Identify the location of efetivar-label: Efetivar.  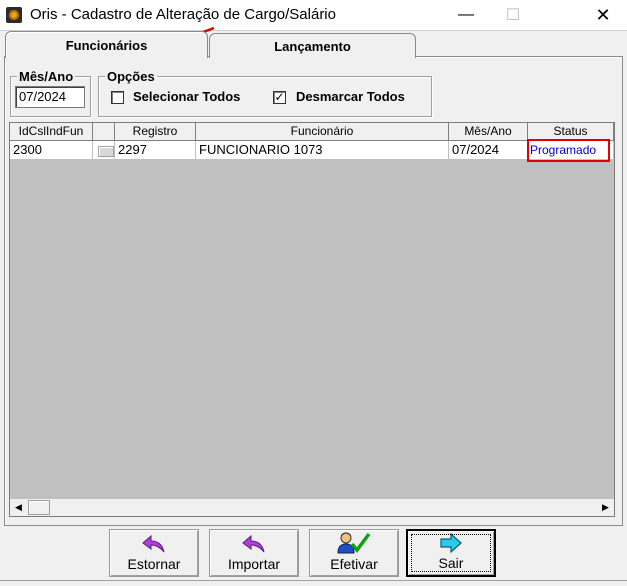
(354, 564).